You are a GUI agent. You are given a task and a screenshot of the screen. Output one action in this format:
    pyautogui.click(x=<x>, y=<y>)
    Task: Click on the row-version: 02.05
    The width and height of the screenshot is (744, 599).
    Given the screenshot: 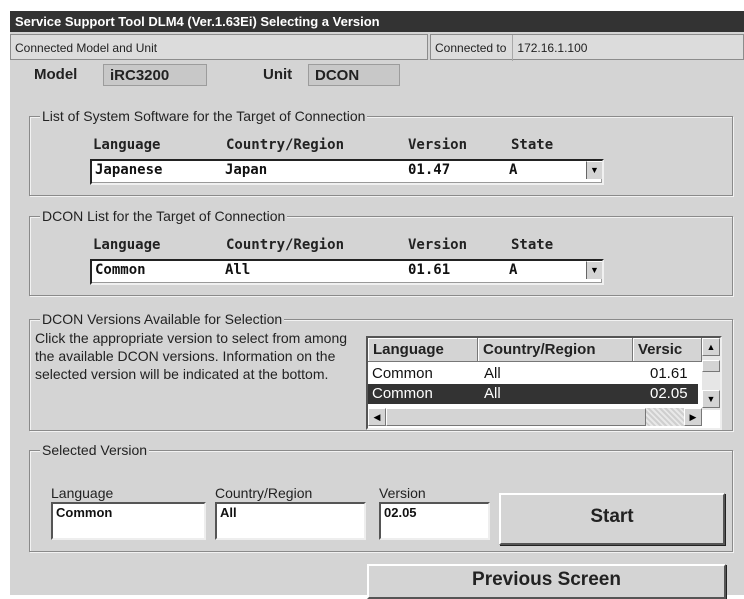 What is the action you would take?
    pyautogui.click(x=669, y=393)
    